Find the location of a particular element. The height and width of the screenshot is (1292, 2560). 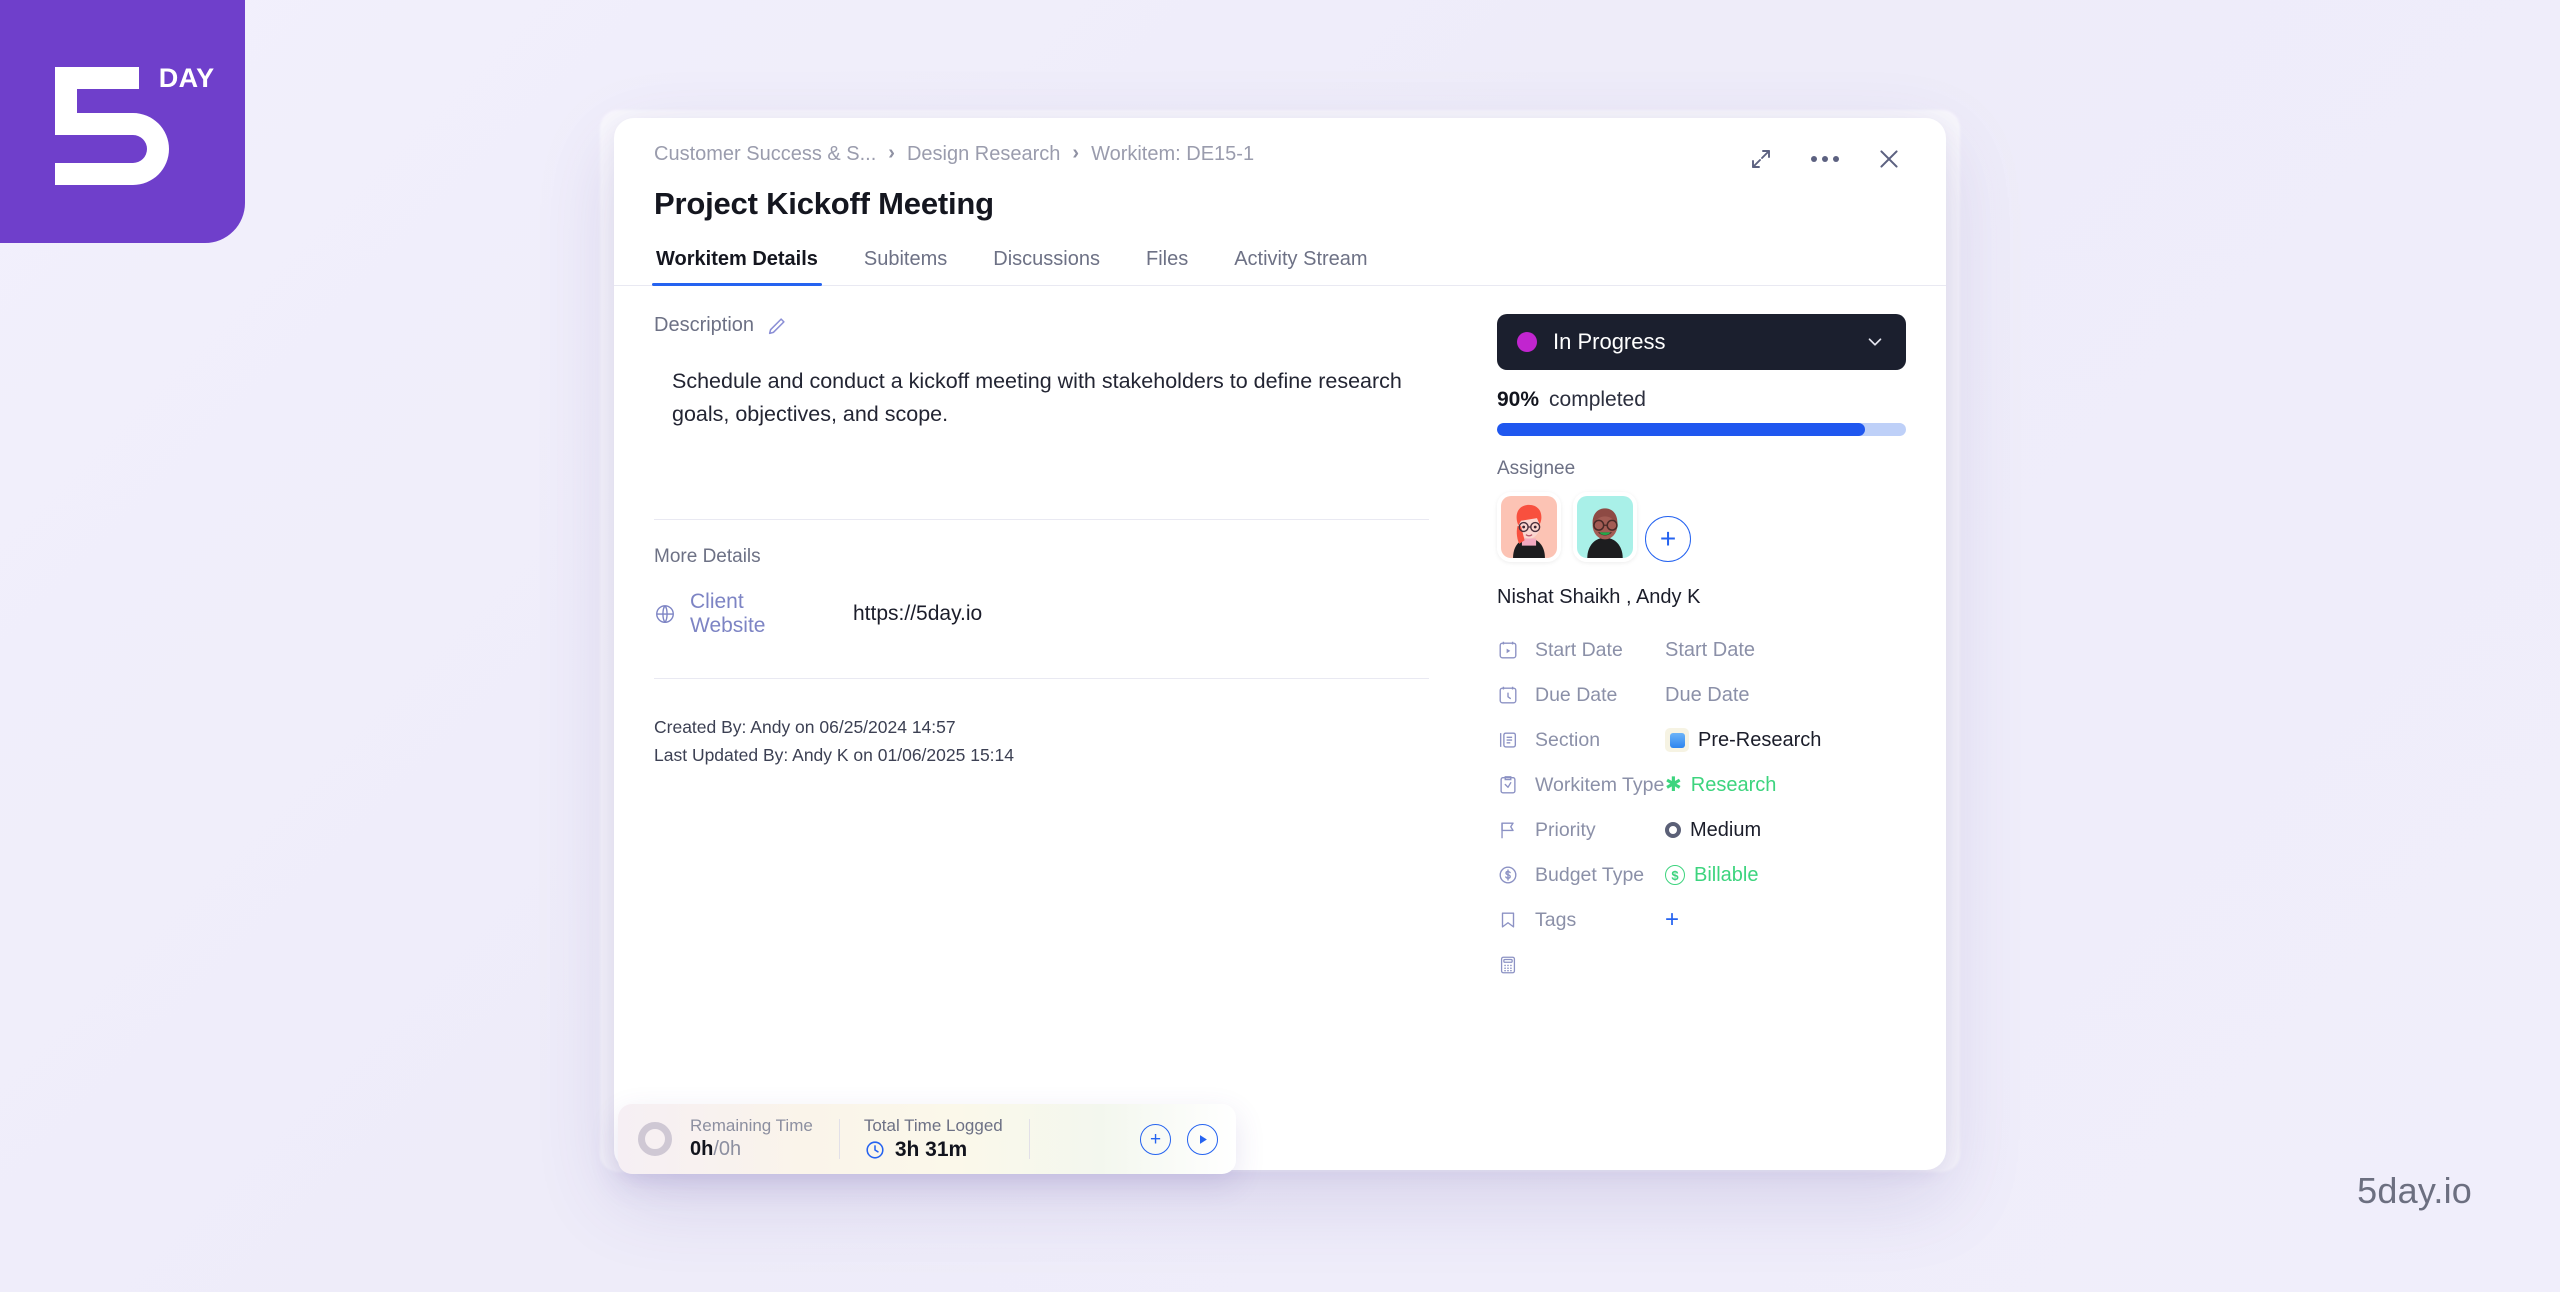

field-label: Workitem Type is located at coordinates (1600, 784).